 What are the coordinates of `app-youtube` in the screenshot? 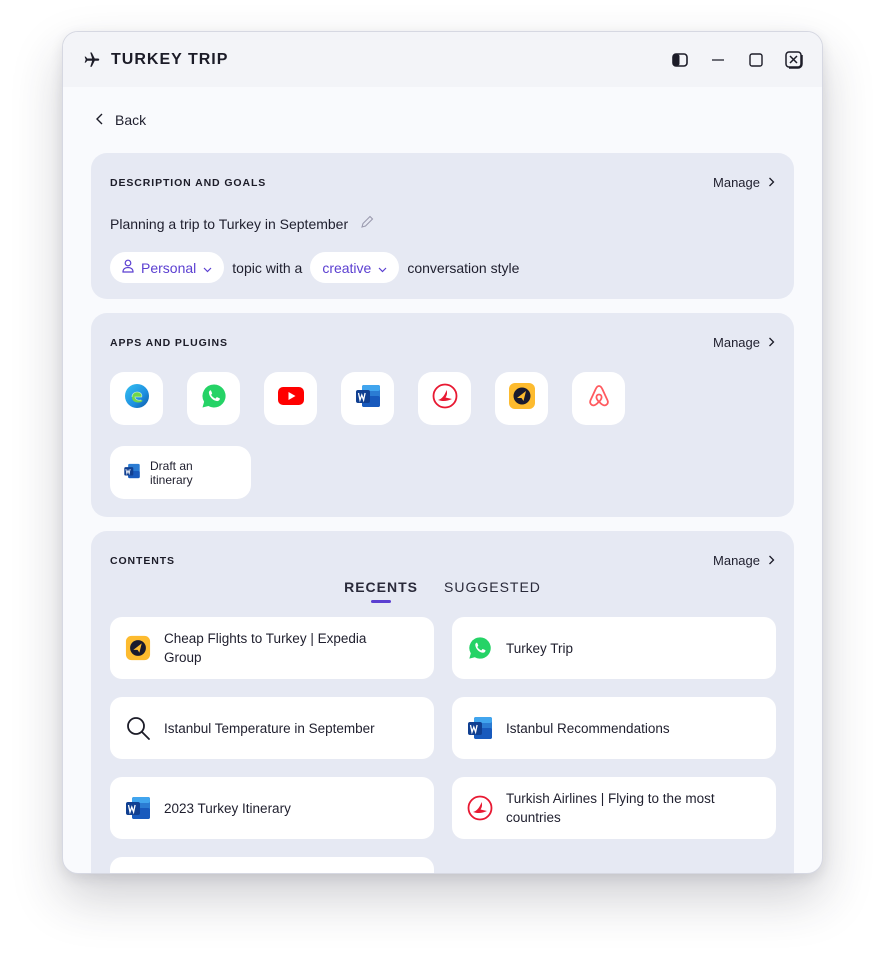 It's located at (290, 398).